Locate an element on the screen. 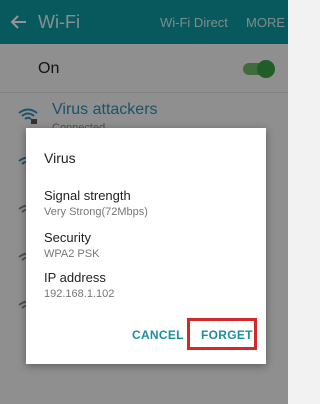 The width and height of the screenshot is (320, 404). cancel-button: CANCEL is located at coordinates (158, 335).